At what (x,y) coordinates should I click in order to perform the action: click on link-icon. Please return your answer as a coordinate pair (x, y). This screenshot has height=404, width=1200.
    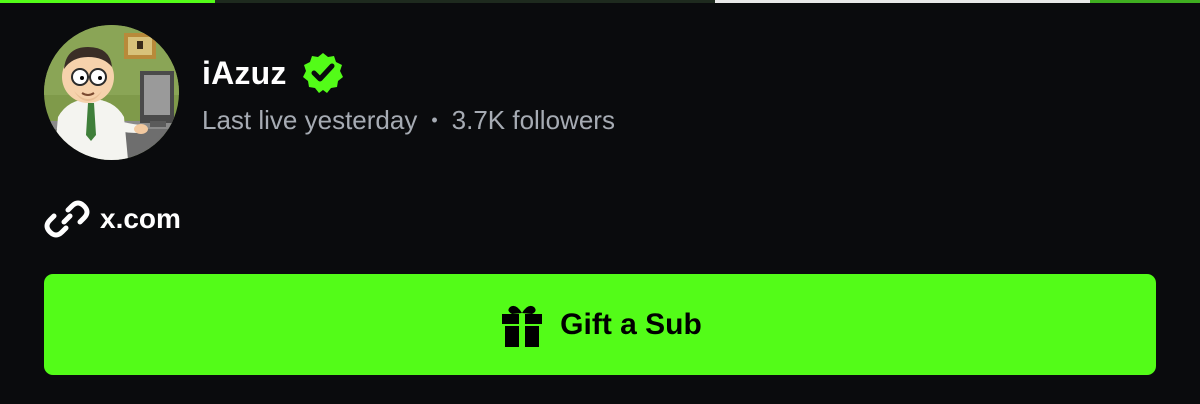
    Looking at the image, I should click on (67, 219).